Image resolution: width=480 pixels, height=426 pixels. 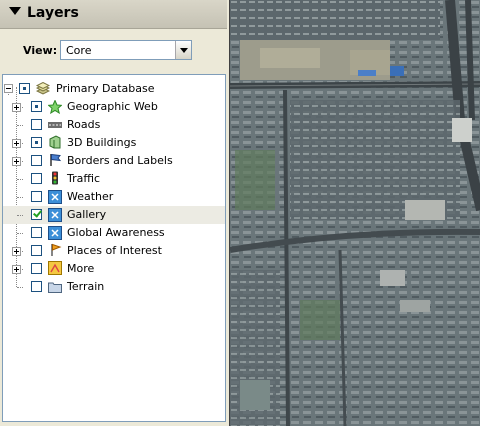 What do you see at coordinates (79, 50) in the screenshot?
I see `view-dropdown-value: Core` at bounding box center [79, 50].